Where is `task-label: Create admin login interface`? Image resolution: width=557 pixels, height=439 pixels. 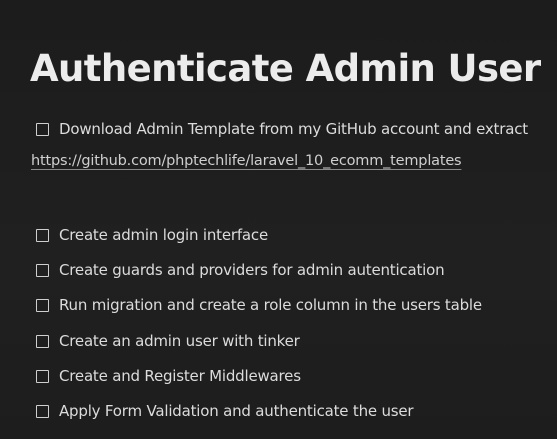 task-label: Create admin login interface is located at coordinates (163, 235).